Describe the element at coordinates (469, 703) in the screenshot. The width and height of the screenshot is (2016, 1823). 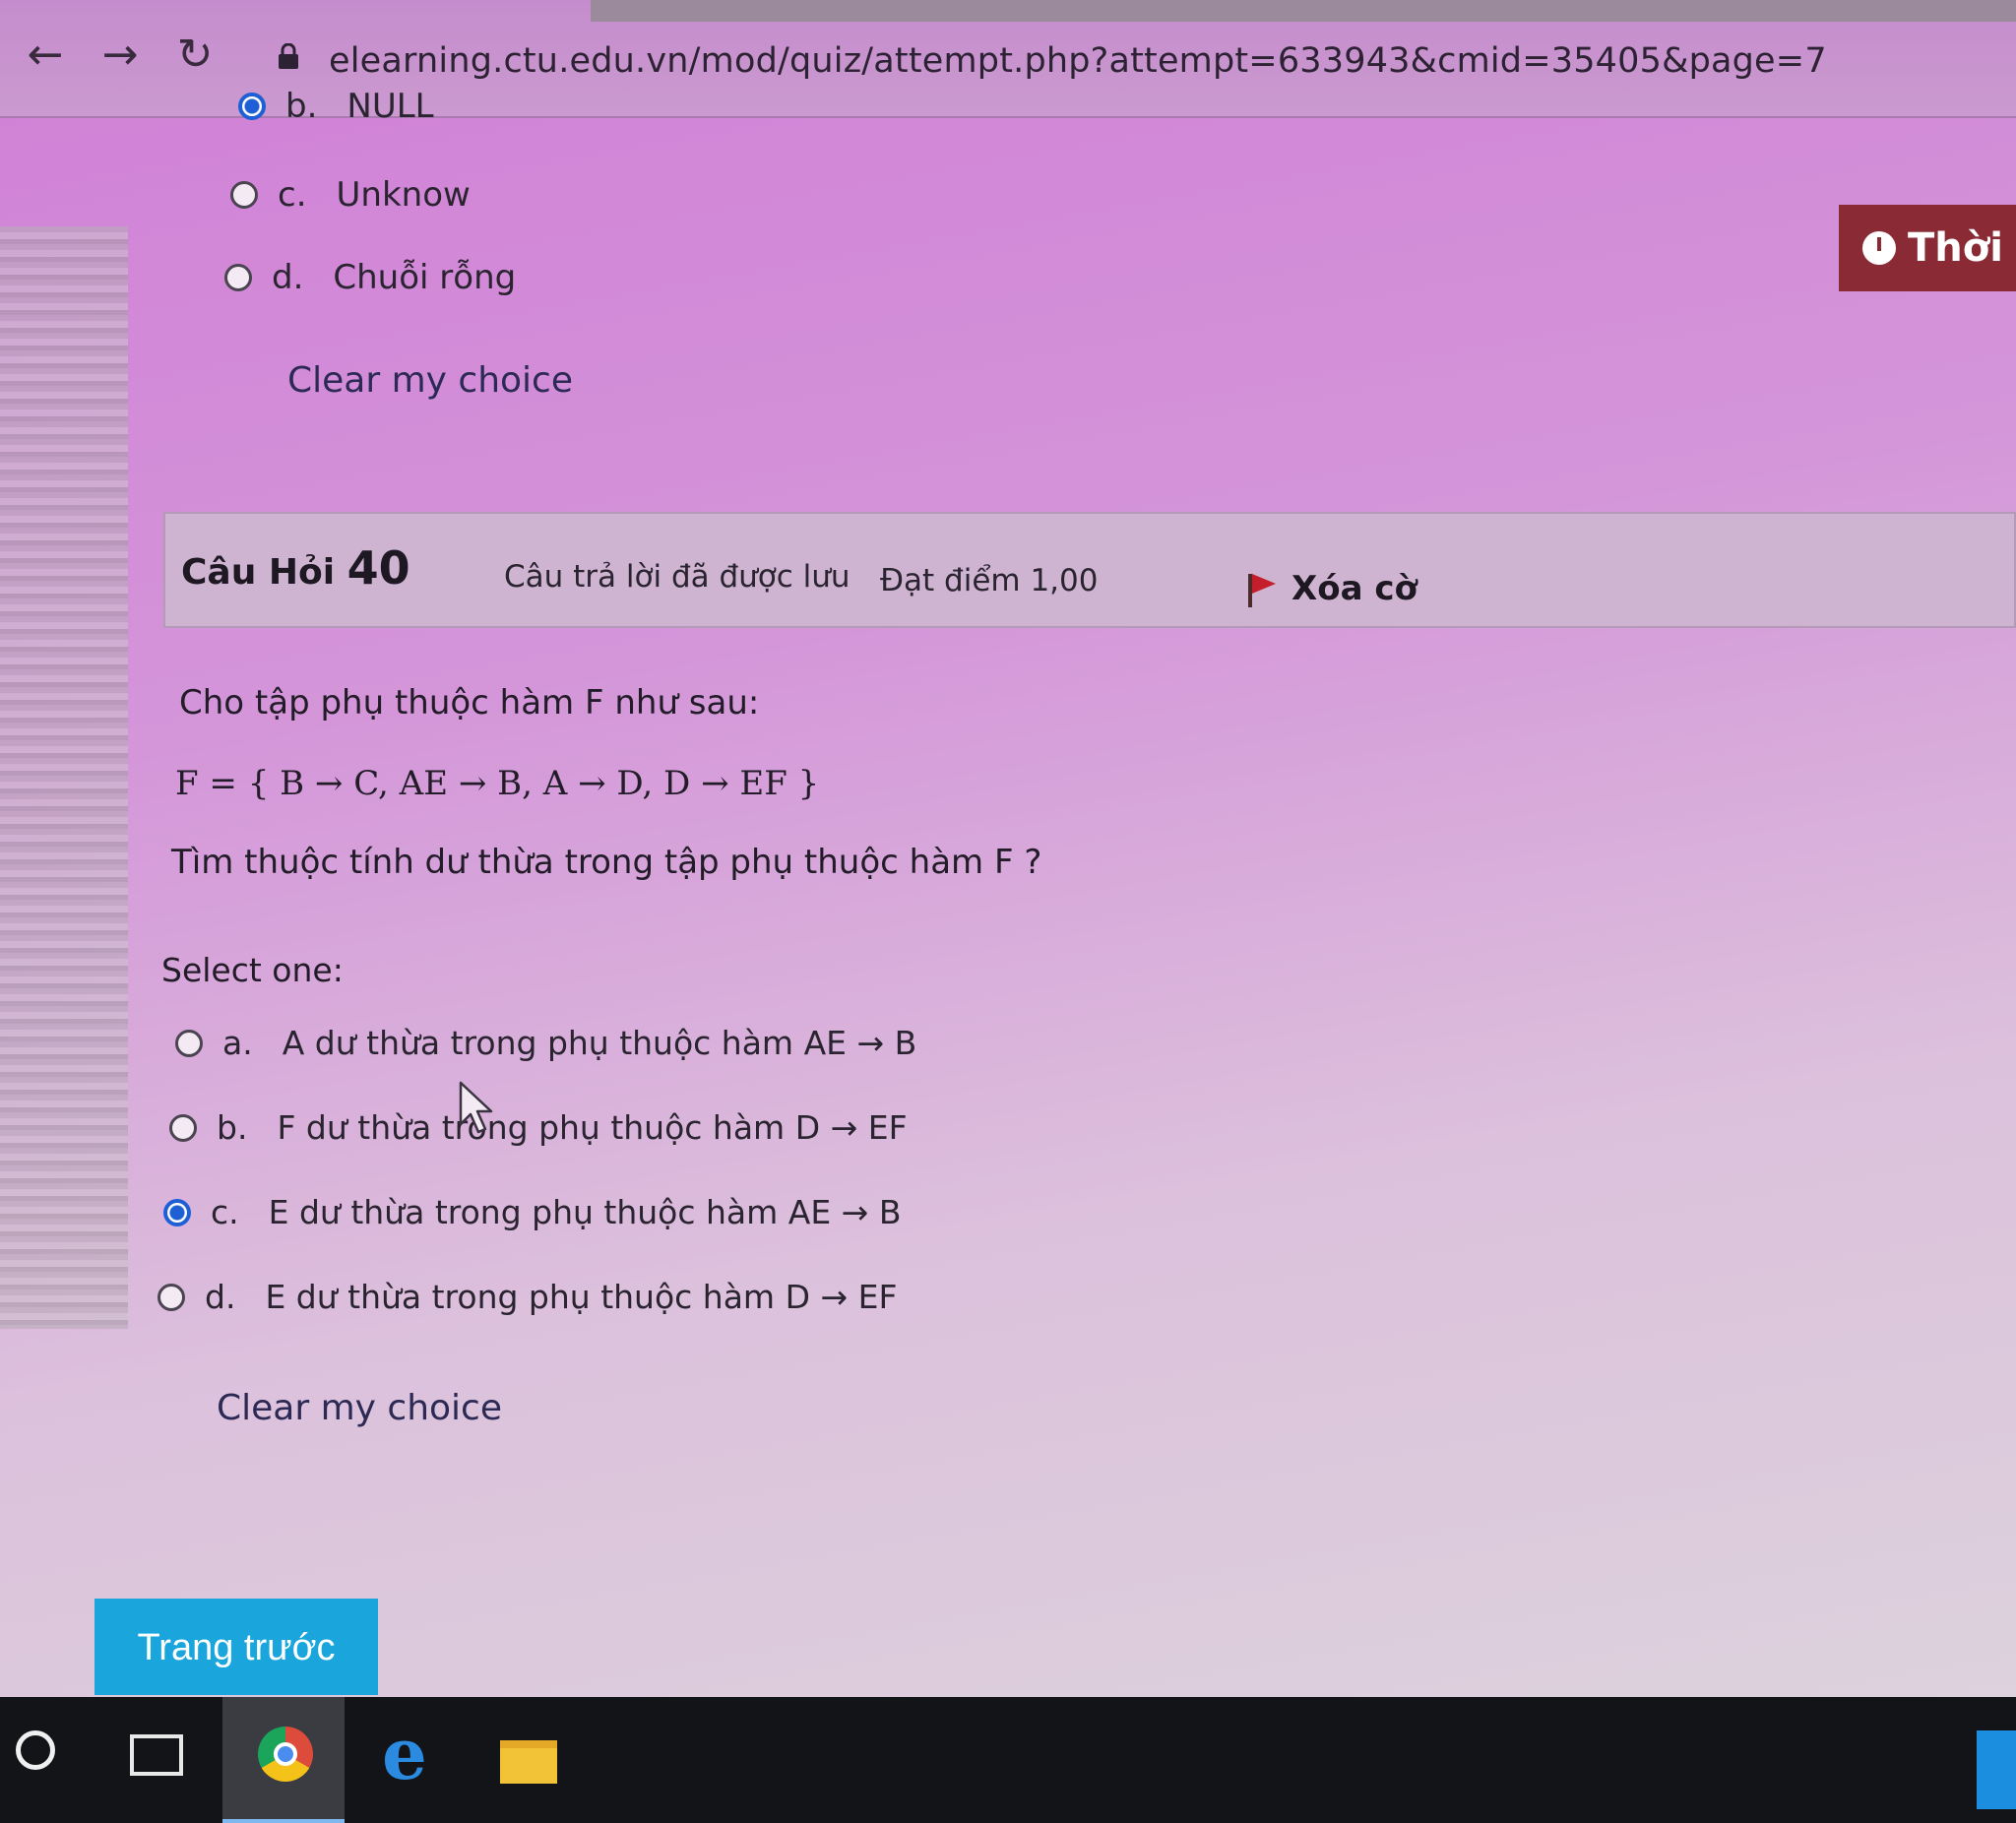
I see `question-text-line1: Cho tập phụ thuộc hàm F như sau:` at that location.